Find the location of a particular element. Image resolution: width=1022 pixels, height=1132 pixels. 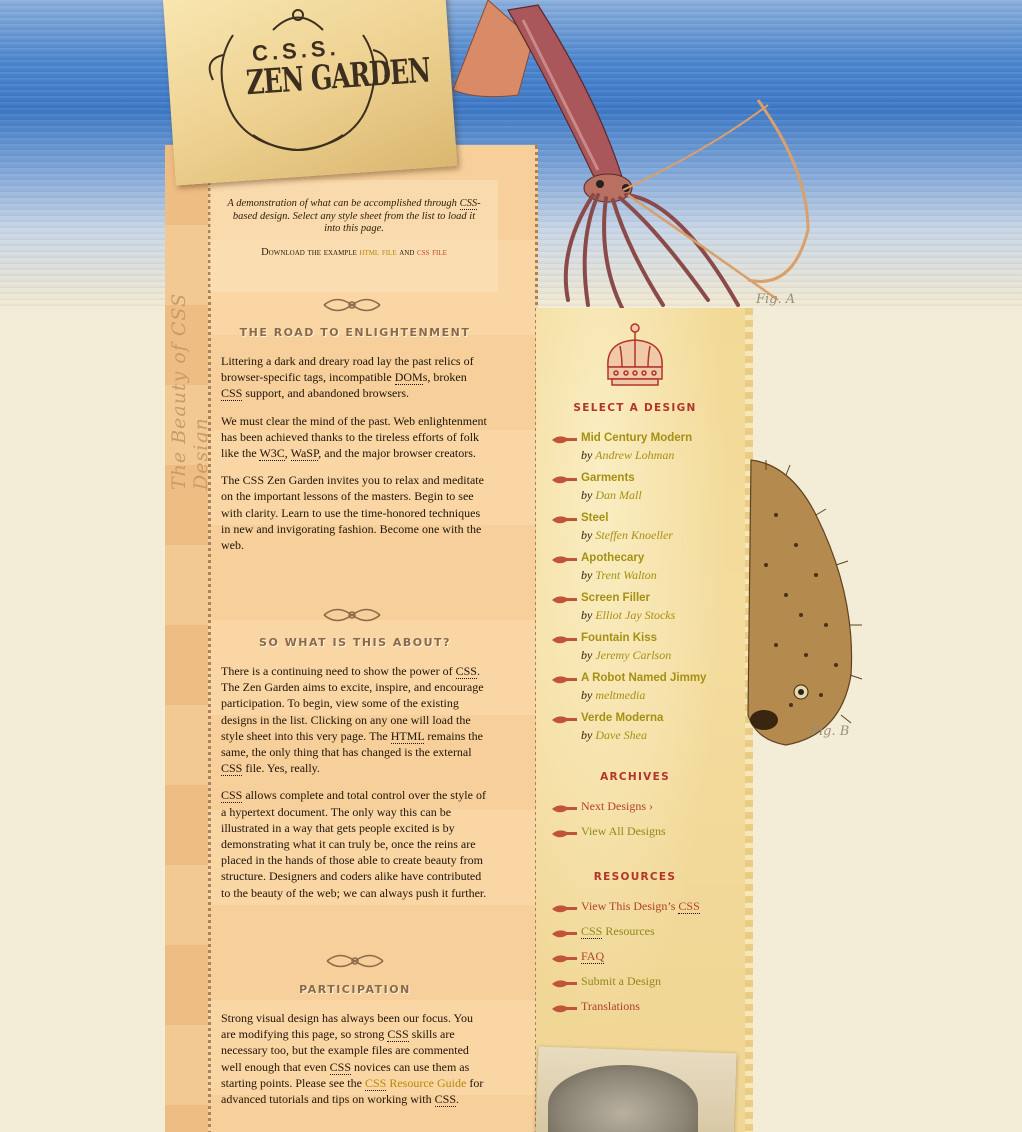

design-byline: by meltmedia is located at coordinates (613, 695).